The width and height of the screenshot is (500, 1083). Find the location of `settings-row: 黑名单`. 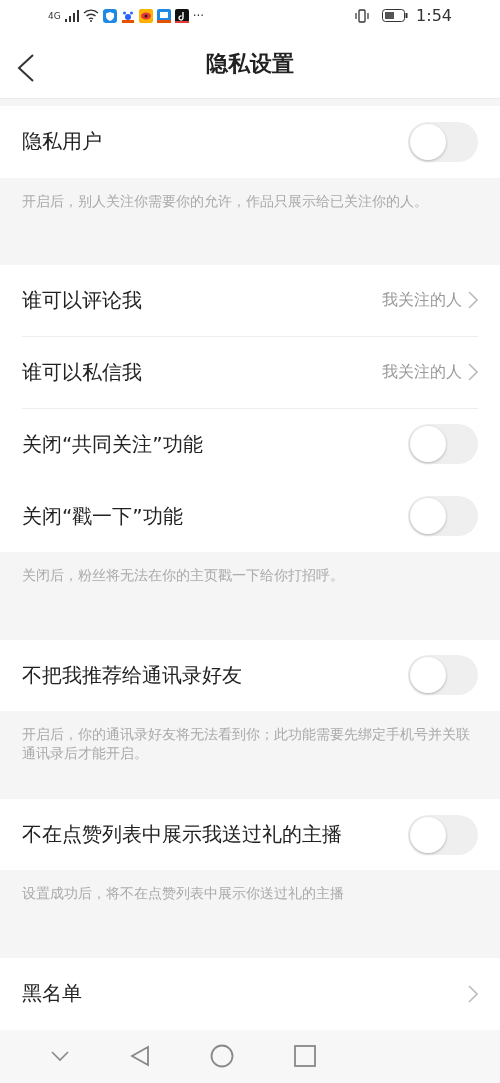

settings-row: 黑名单 is located at coordinates (250, 993).